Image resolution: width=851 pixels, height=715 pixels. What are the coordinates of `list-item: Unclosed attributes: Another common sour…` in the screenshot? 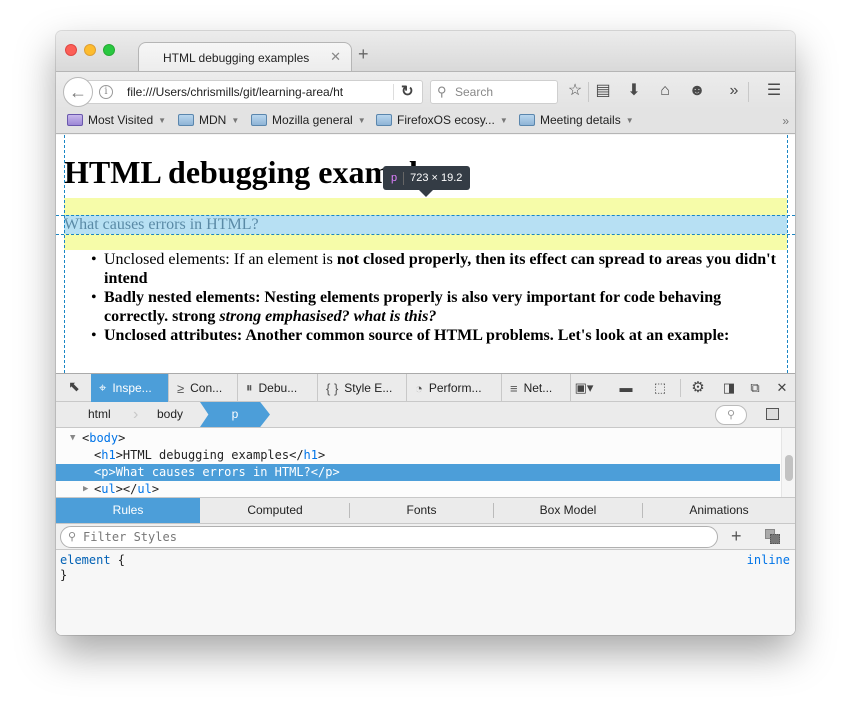 It's located at (437, 335).